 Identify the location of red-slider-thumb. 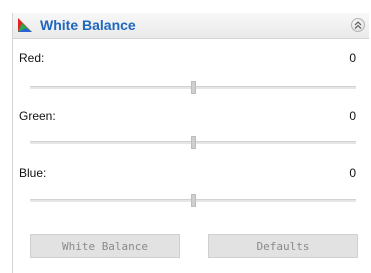
(193, 87).